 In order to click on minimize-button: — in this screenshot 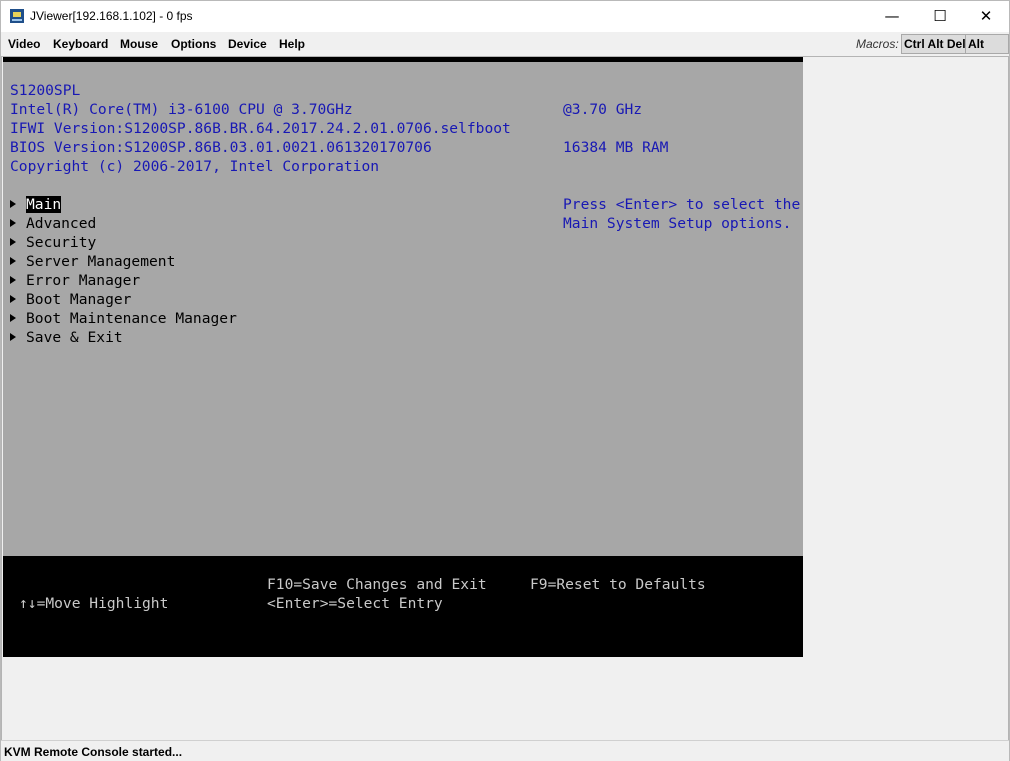, I will do `click(892, 16)`.